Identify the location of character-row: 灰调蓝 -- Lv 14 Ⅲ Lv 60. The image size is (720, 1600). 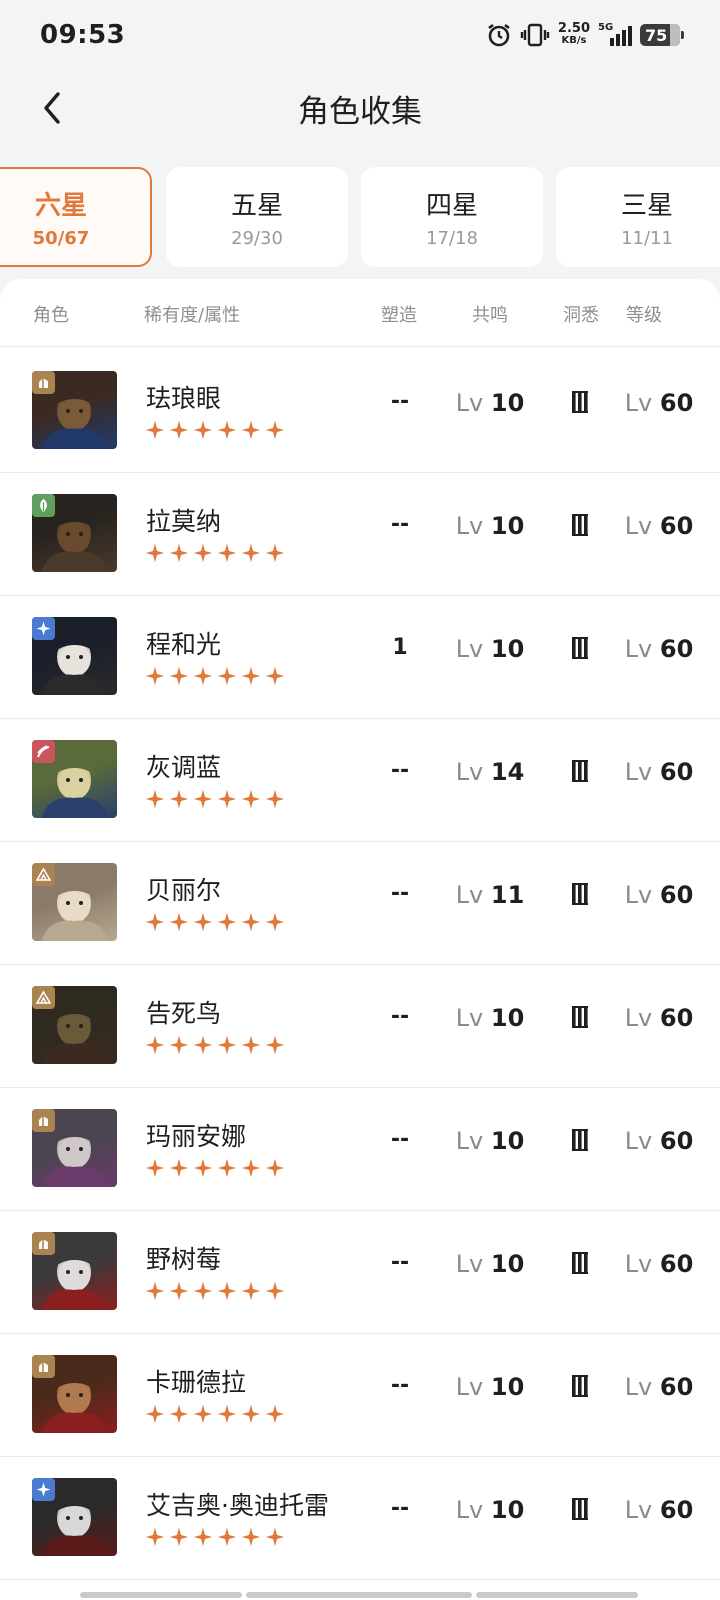
(360, 779).